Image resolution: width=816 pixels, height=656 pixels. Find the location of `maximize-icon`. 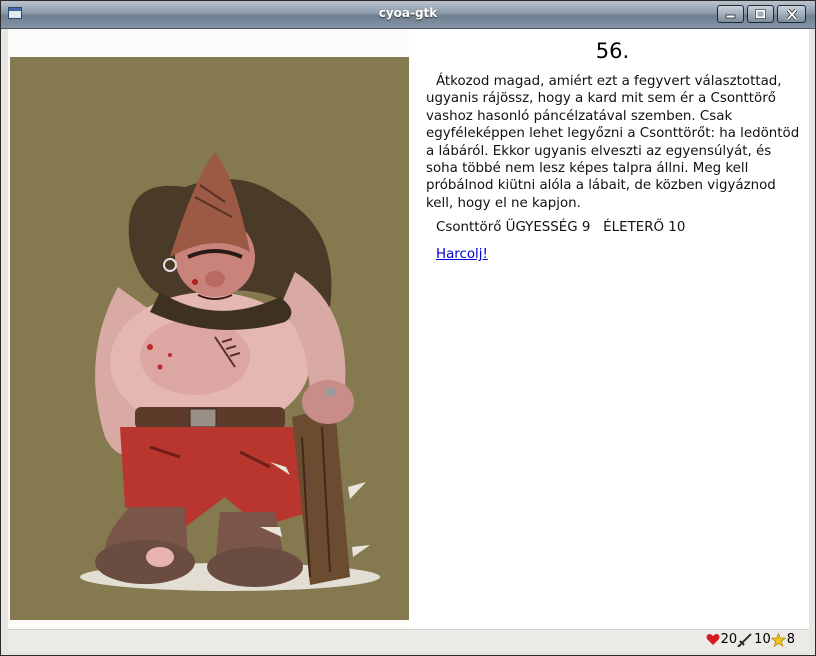

maximize-icon is located at coordinates (760, 14).